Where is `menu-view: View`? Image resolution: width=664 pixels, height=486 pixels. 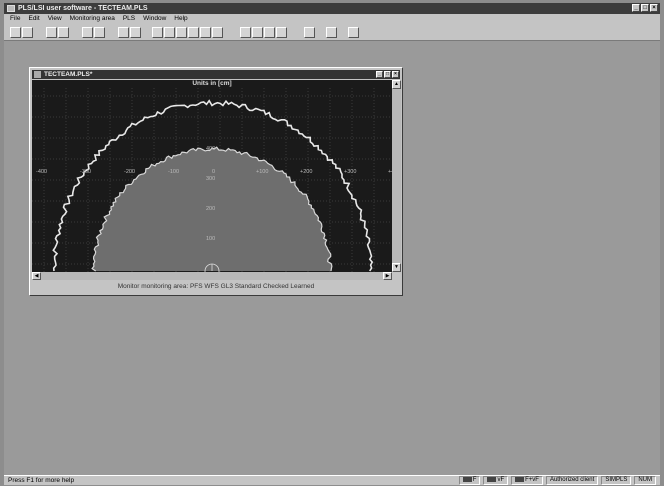 menu-view: View is located at coordinates (55, 19).